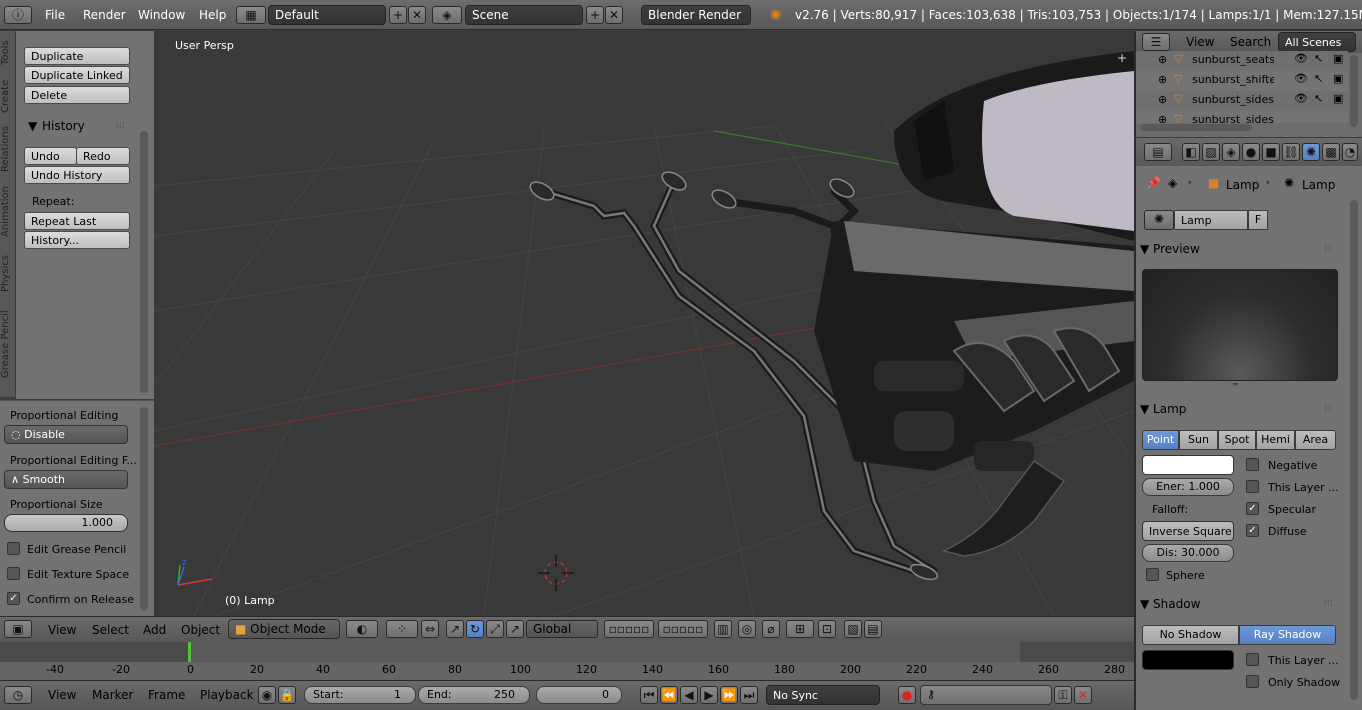 Image resolution: width=1362 pixels, height=710 pixels. What do you see at coordinates (77, 221) in the screenshot?
I see `repeat-last-button: Repeat Last` at bounding box center [77, 221].